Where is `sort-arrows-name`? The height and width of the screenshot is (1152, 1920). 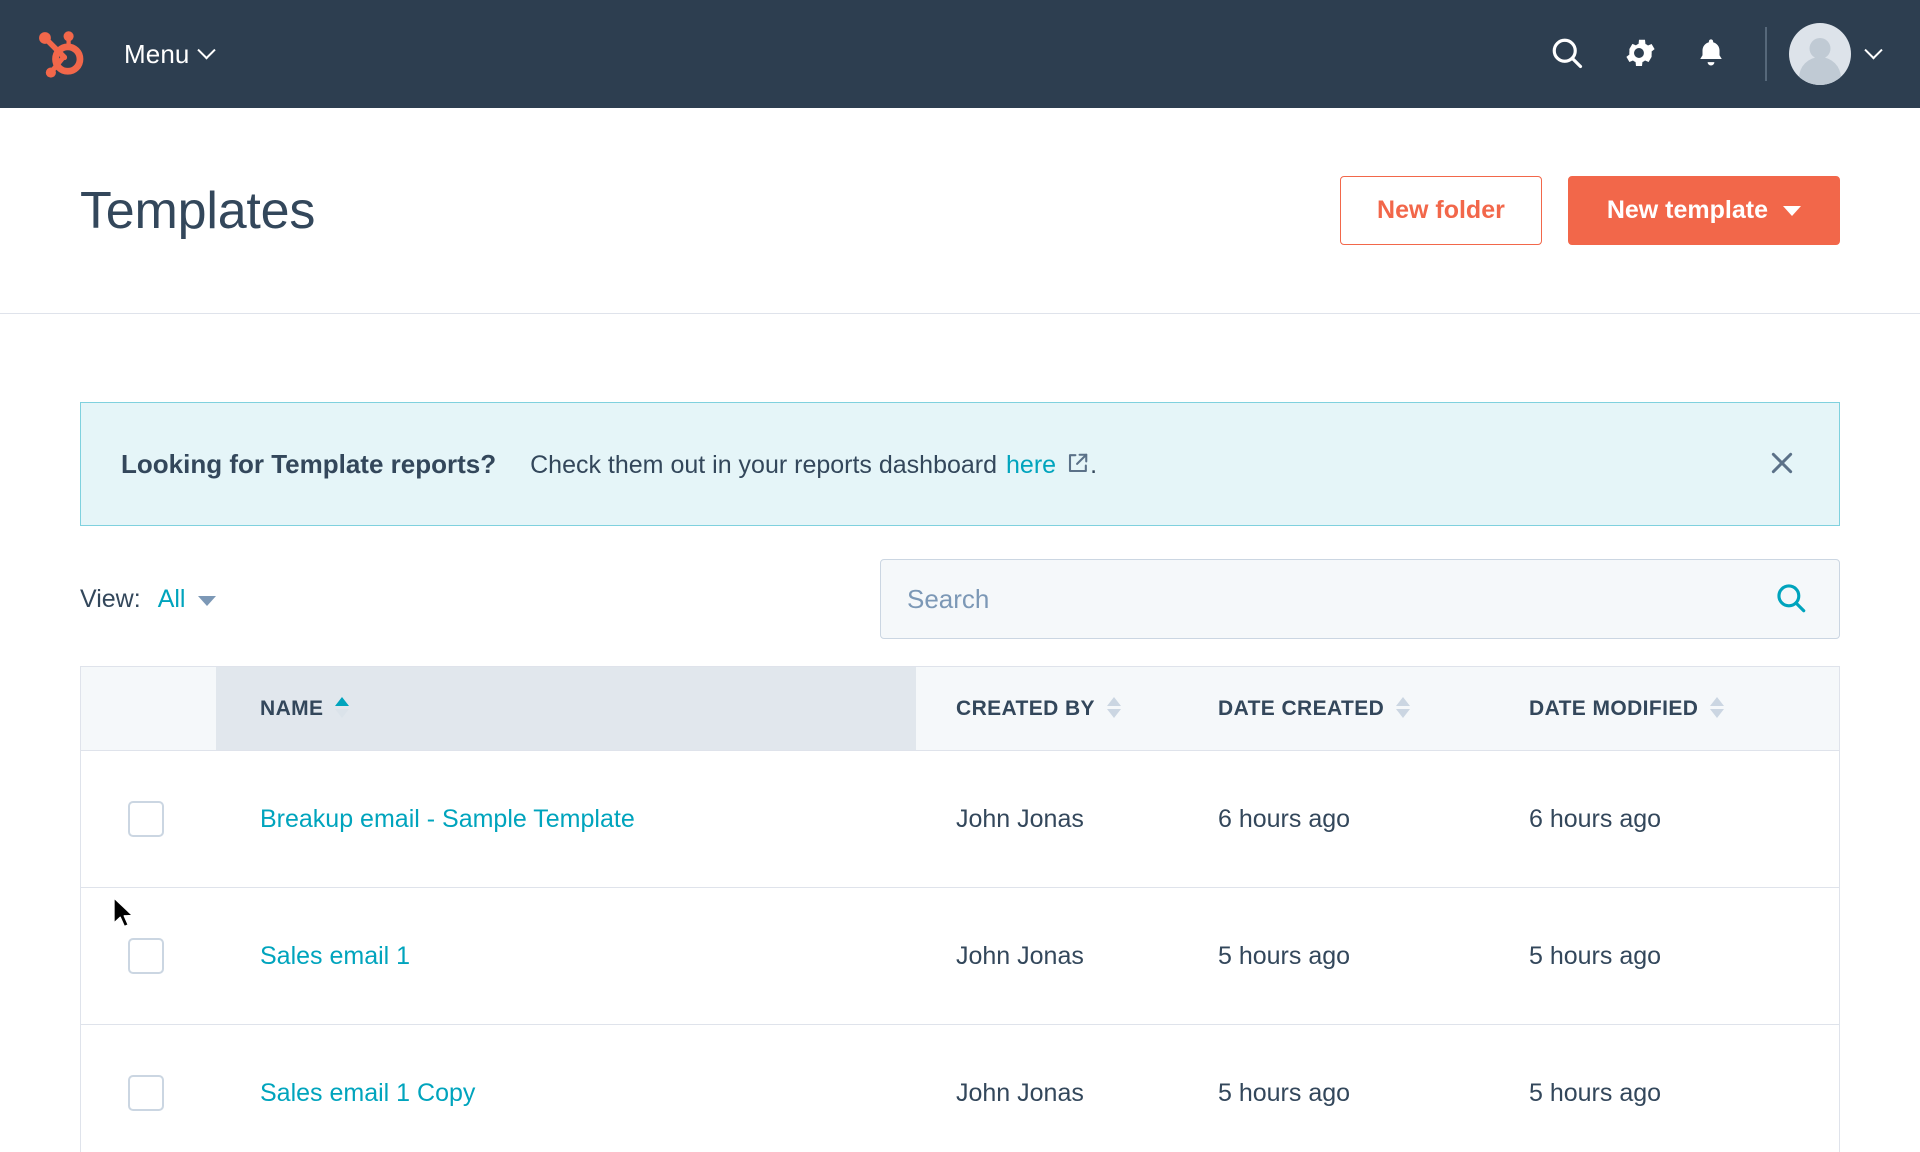
sort-arrows-name is located at coordinates (342, 707).